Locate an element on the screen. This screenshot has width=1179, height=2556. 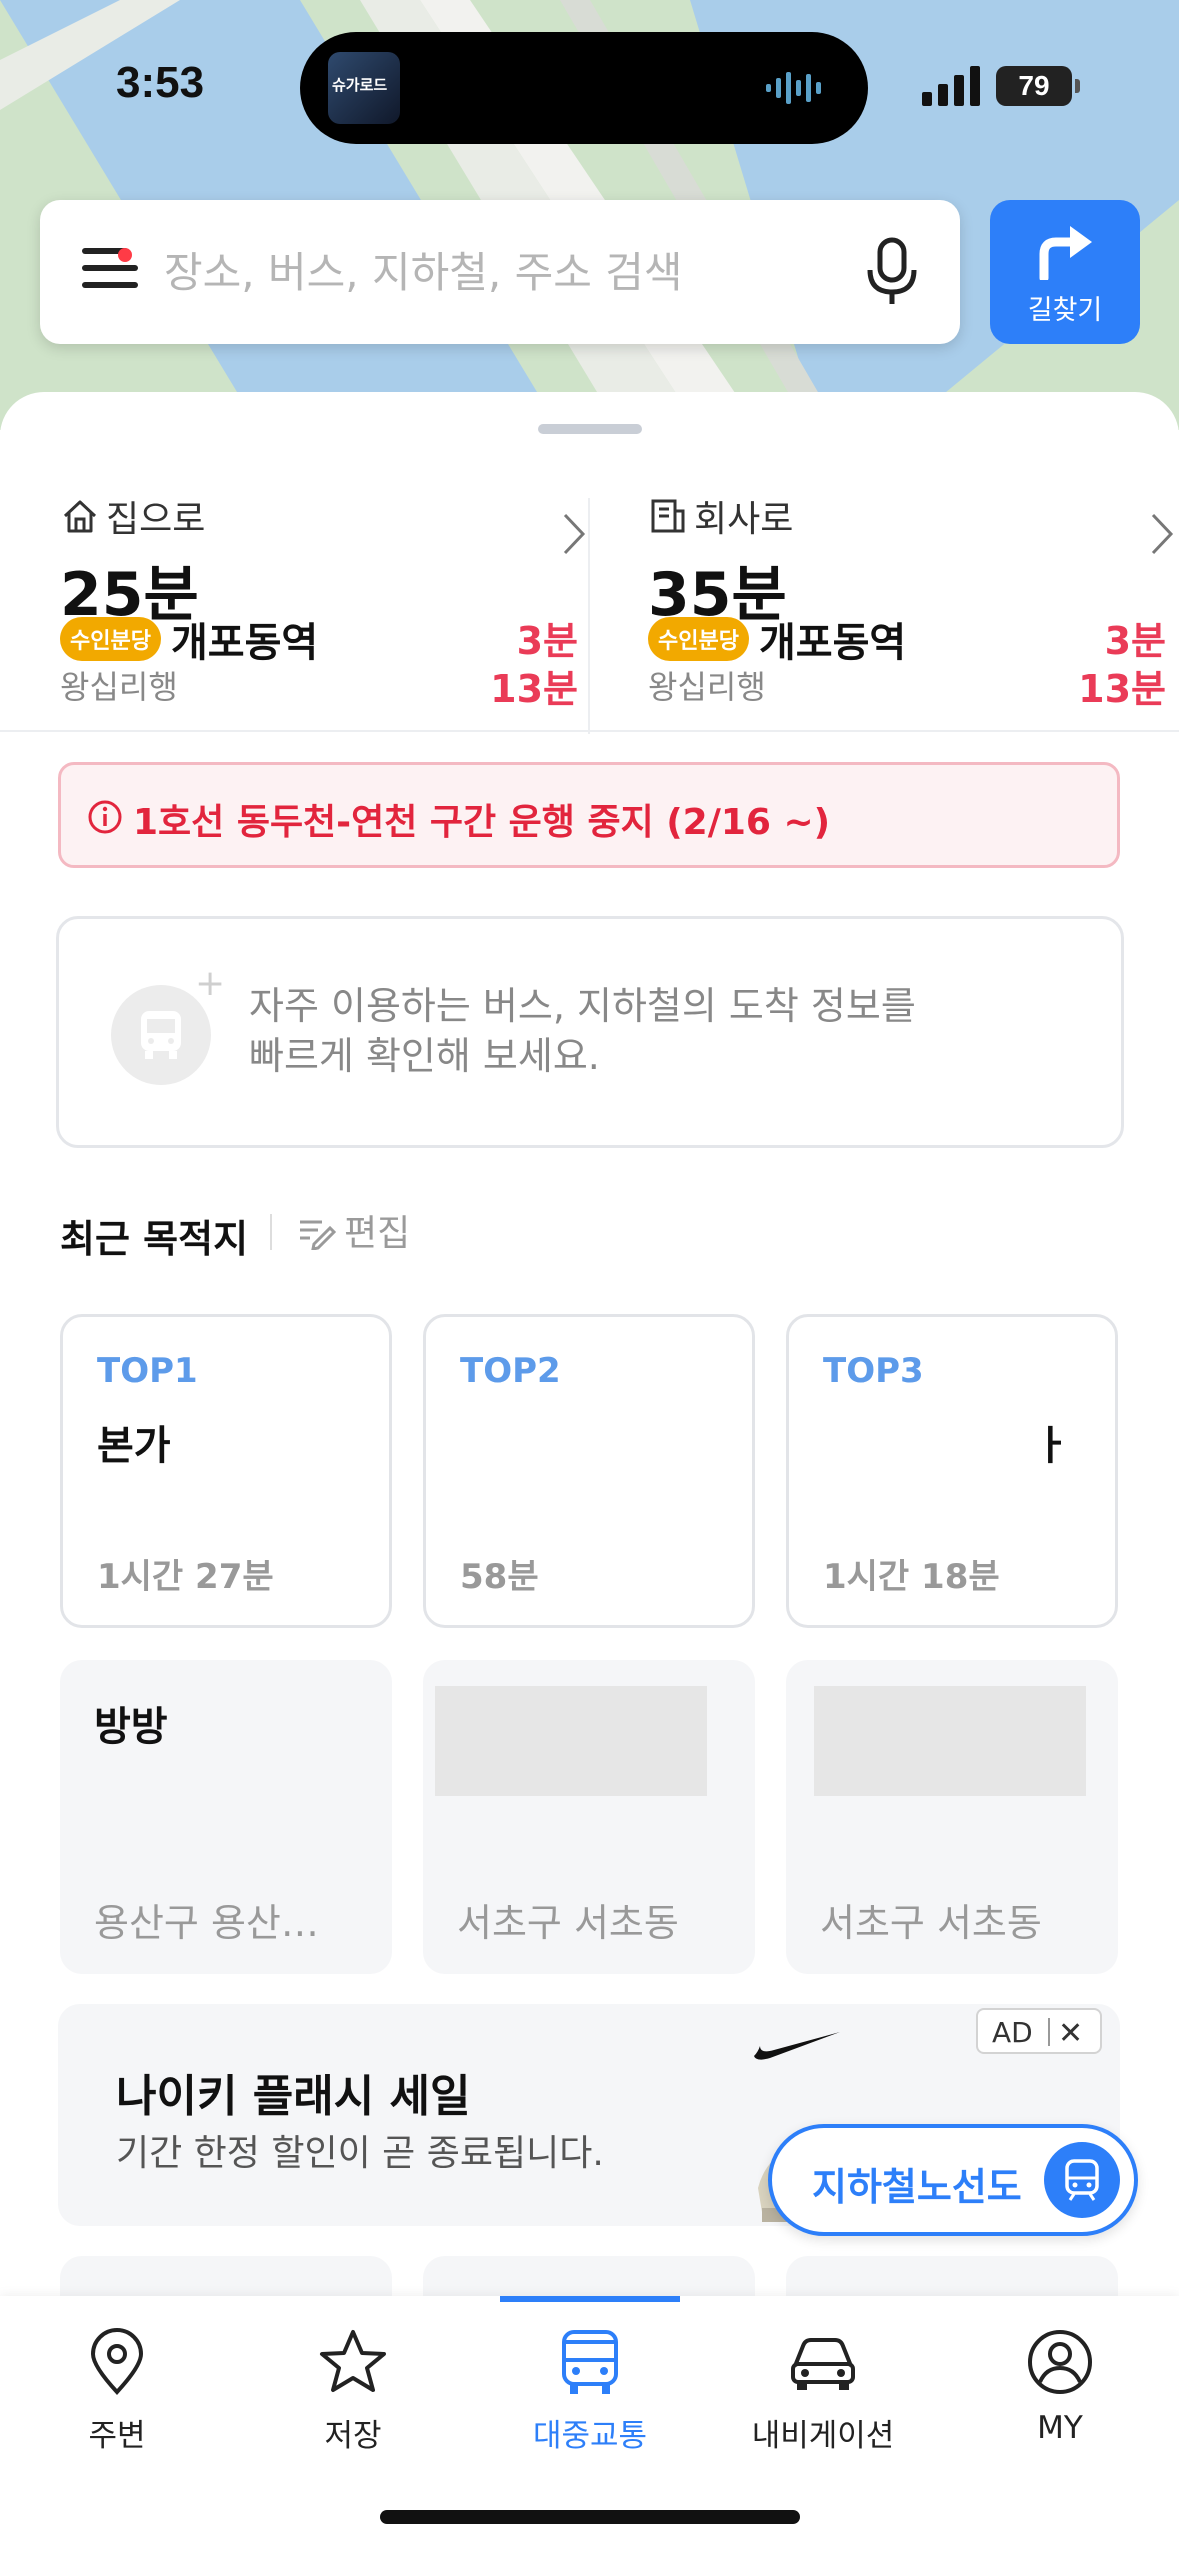
tab-my: MY is located at coordinates (1060, 2406).